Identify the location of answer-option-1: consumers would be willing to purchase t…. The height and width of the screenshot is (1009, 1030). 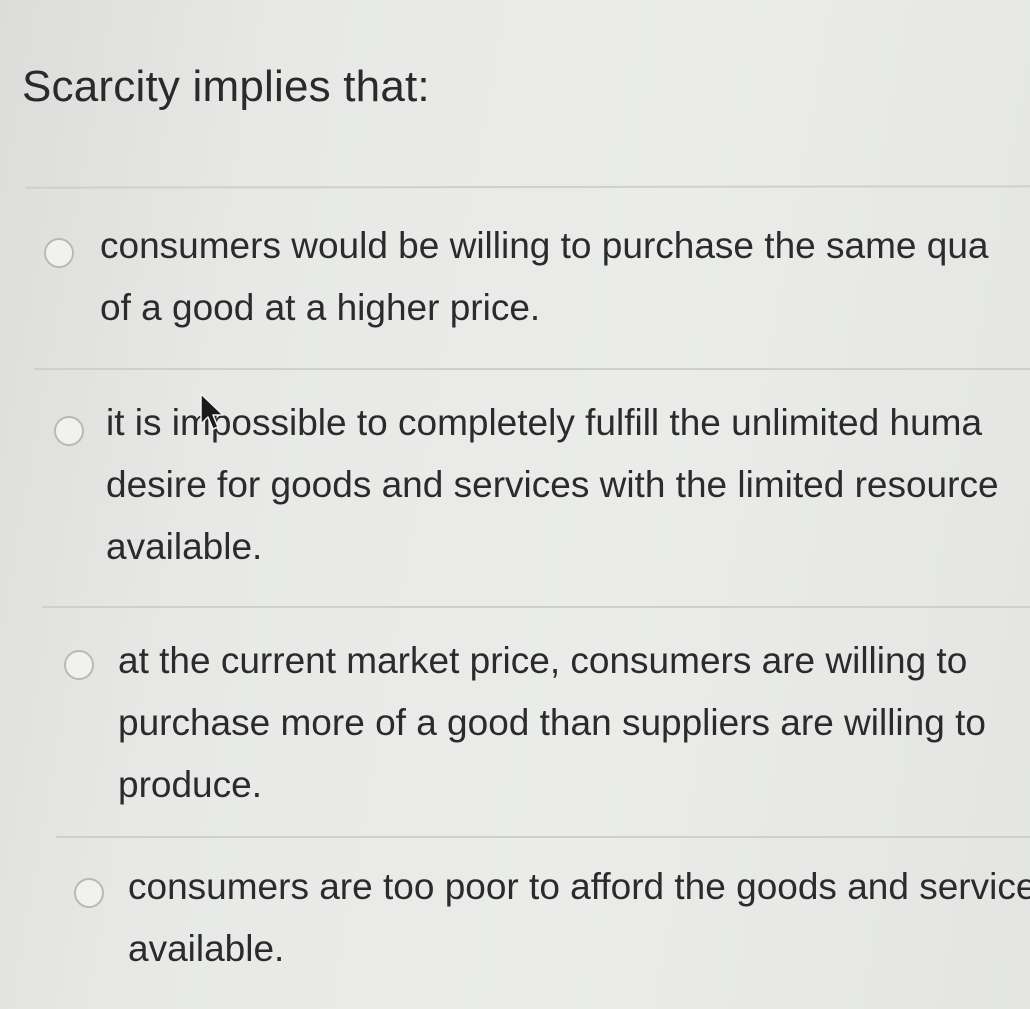
(515, 285).